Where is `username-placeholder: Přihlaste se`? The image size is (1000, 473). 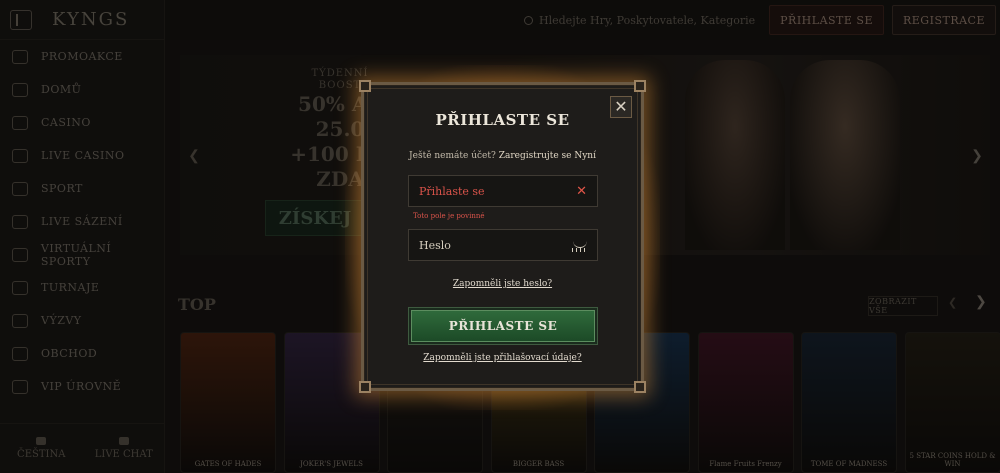
username-placeholder: Přihlaste se is located at coordinates (452, 191).